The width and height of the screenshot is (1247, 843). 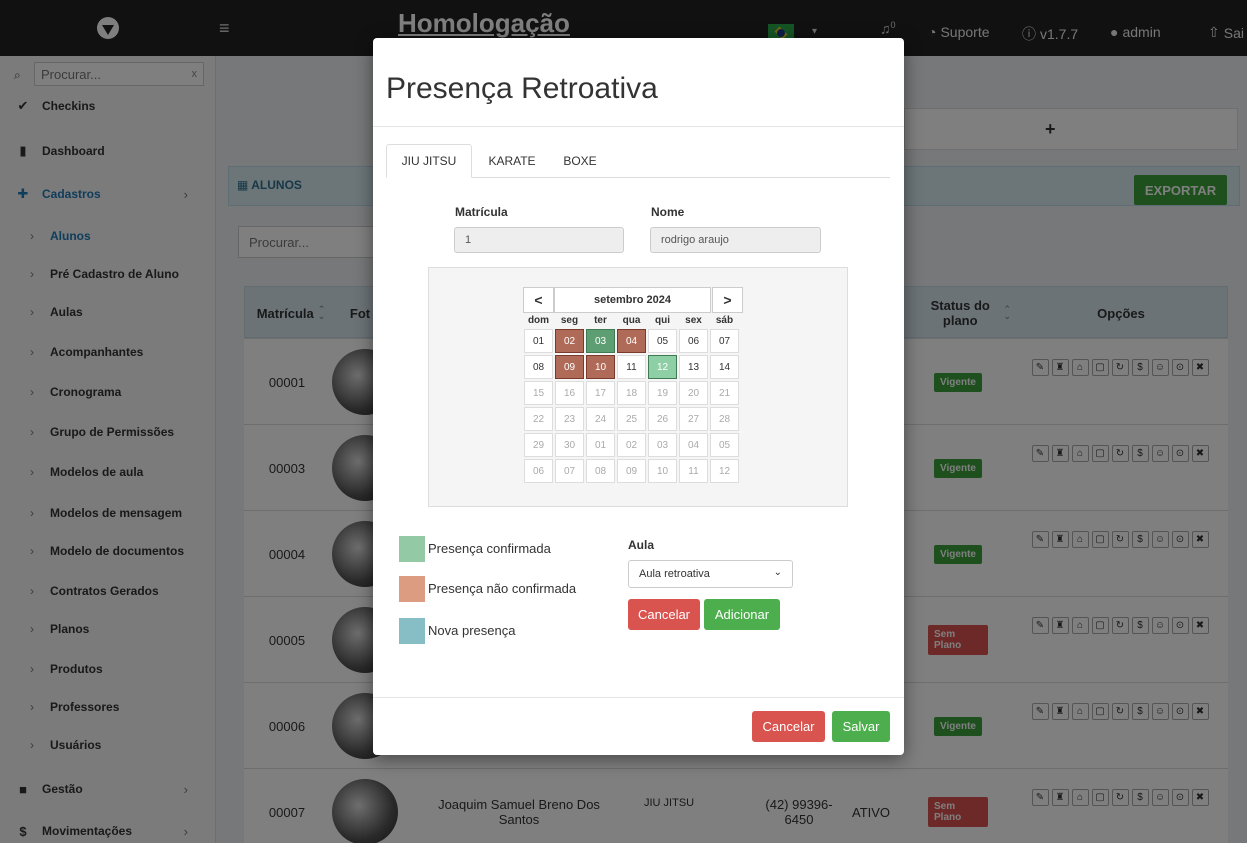 I want to click on legend-swatch-unconfirmed, so click(x=412, y=589).